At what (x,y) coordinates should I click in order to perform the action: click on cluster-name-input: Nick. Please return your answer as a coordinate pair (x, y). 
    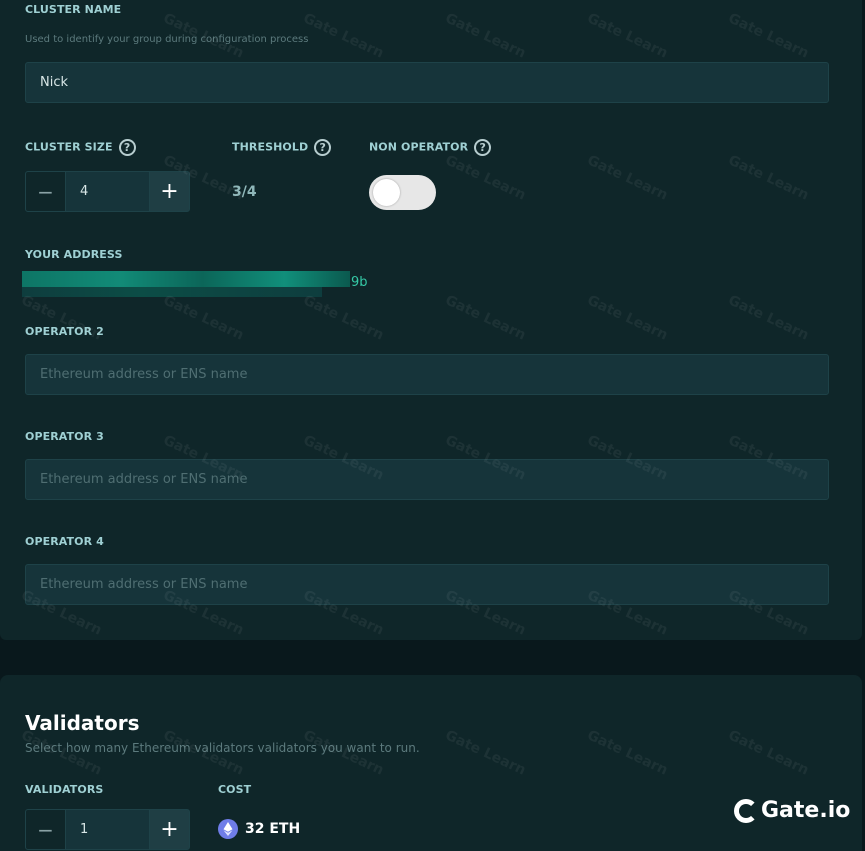
    Looking at the image, I should click on (427, 82).